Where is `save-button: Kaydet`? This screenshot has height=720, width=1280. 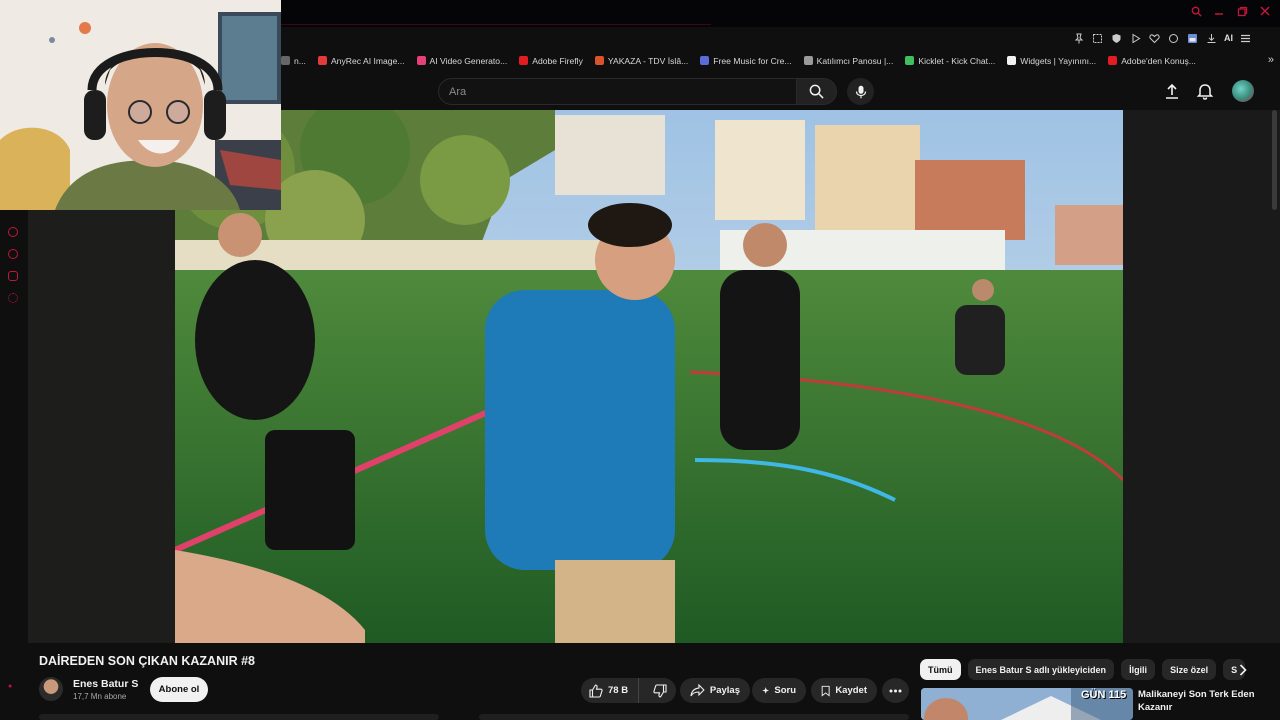
save-button: Kaydet is located at coordinates (844, 690).